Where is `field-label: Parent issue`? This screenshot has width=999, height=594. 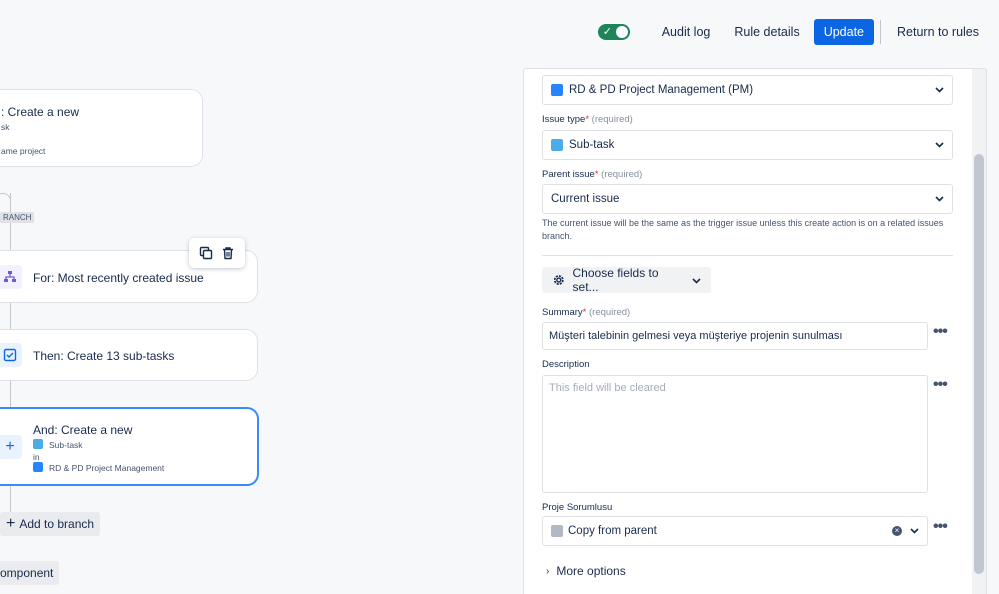 field-label: Parent issue is located at coordinates (568, 174).